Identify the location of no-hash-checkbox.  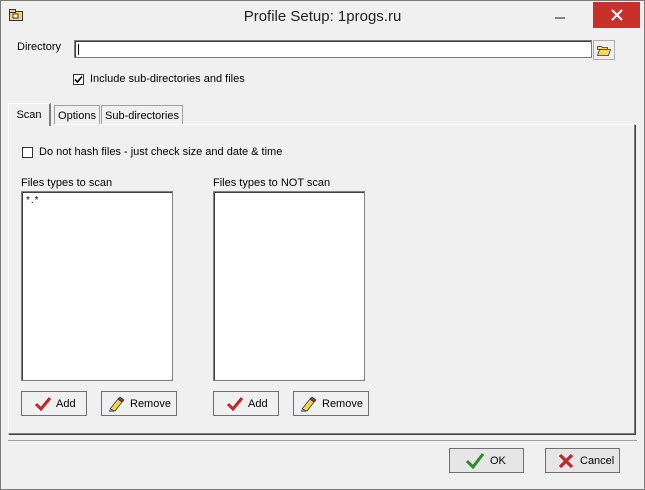
(27, 152).